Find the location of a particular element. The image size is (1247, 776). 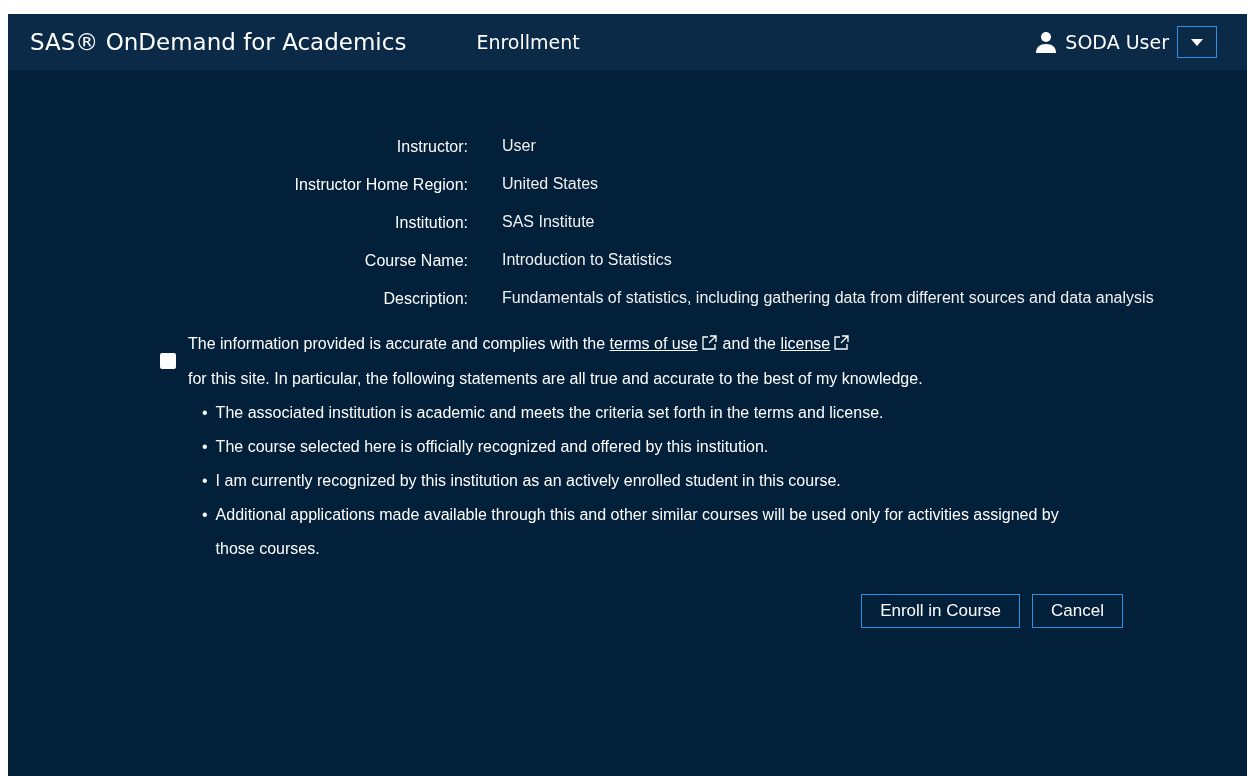

caret-icon is located at coordinates (1197, 42).